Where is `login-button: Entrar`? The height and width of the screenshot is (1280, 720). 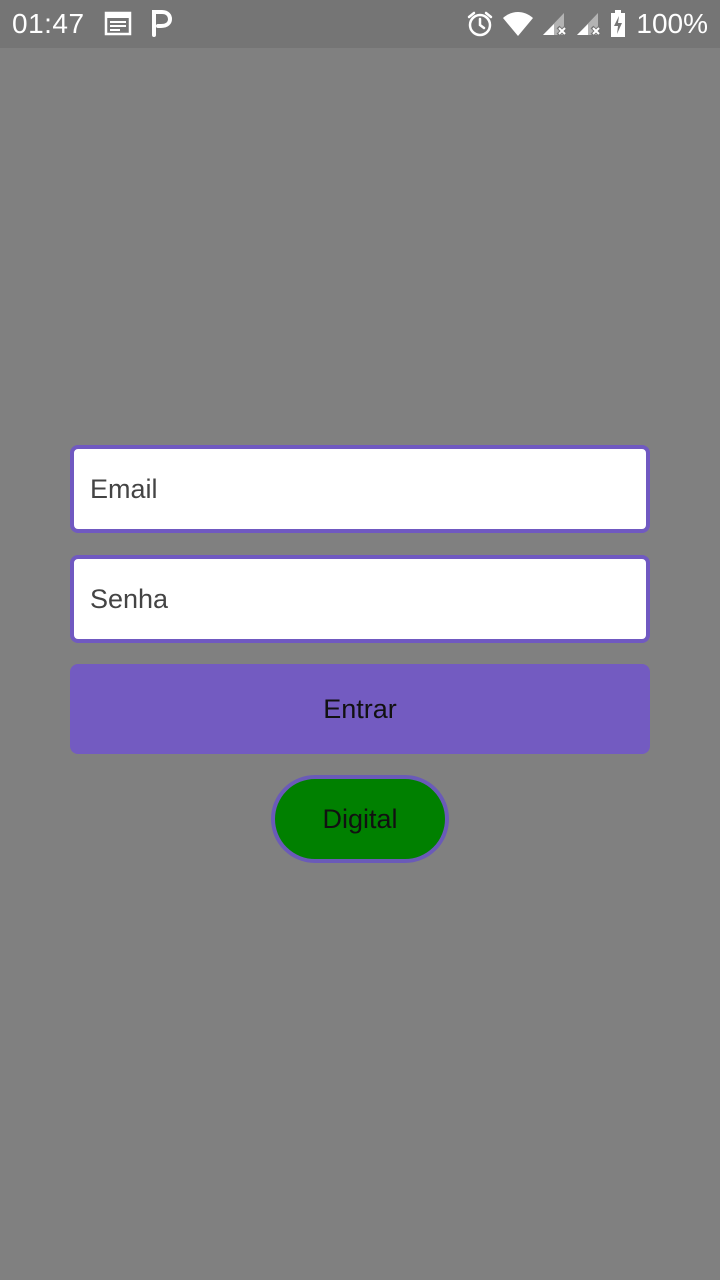
login-button: Entrar is located at coordinates (360, 709).